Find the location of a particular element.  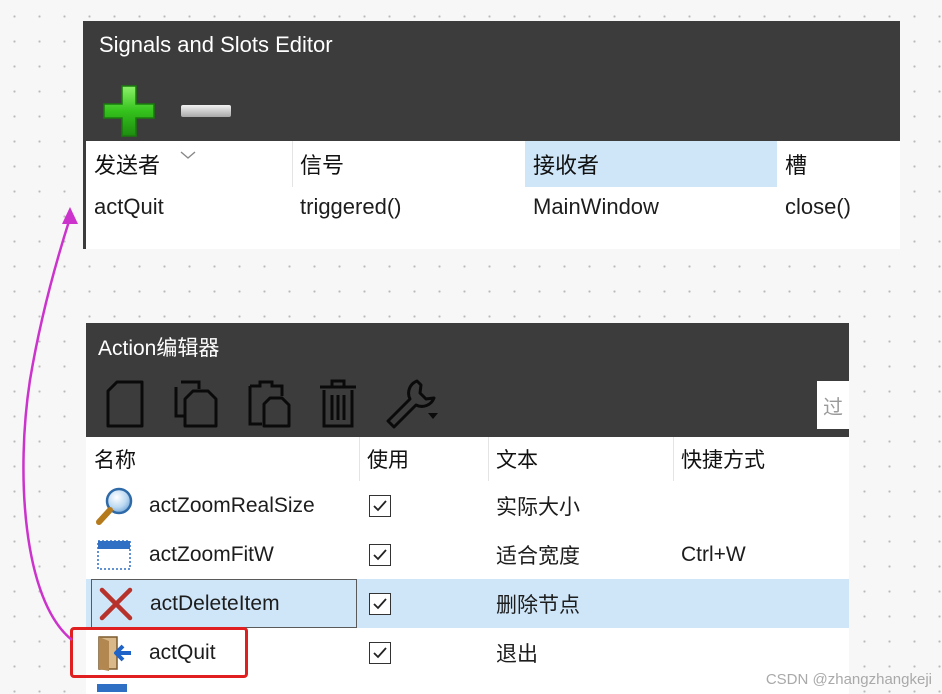

header-name: 名称 is located at coordinates (222, 459).